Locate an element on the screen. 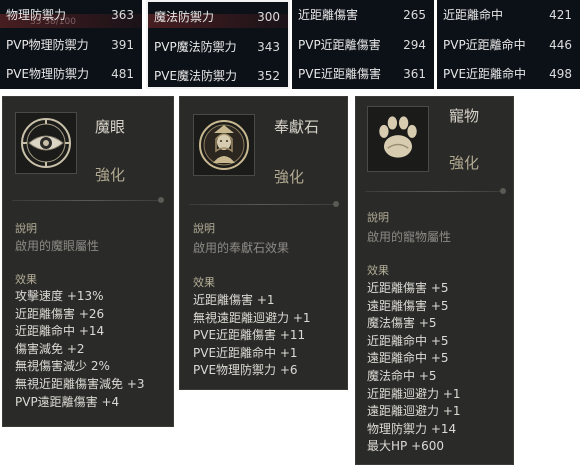 Image resolution: width=580 pixels, height=465 pixels. stat-row: PVE近距離傷害 361 is located at coordinates (363, 74).